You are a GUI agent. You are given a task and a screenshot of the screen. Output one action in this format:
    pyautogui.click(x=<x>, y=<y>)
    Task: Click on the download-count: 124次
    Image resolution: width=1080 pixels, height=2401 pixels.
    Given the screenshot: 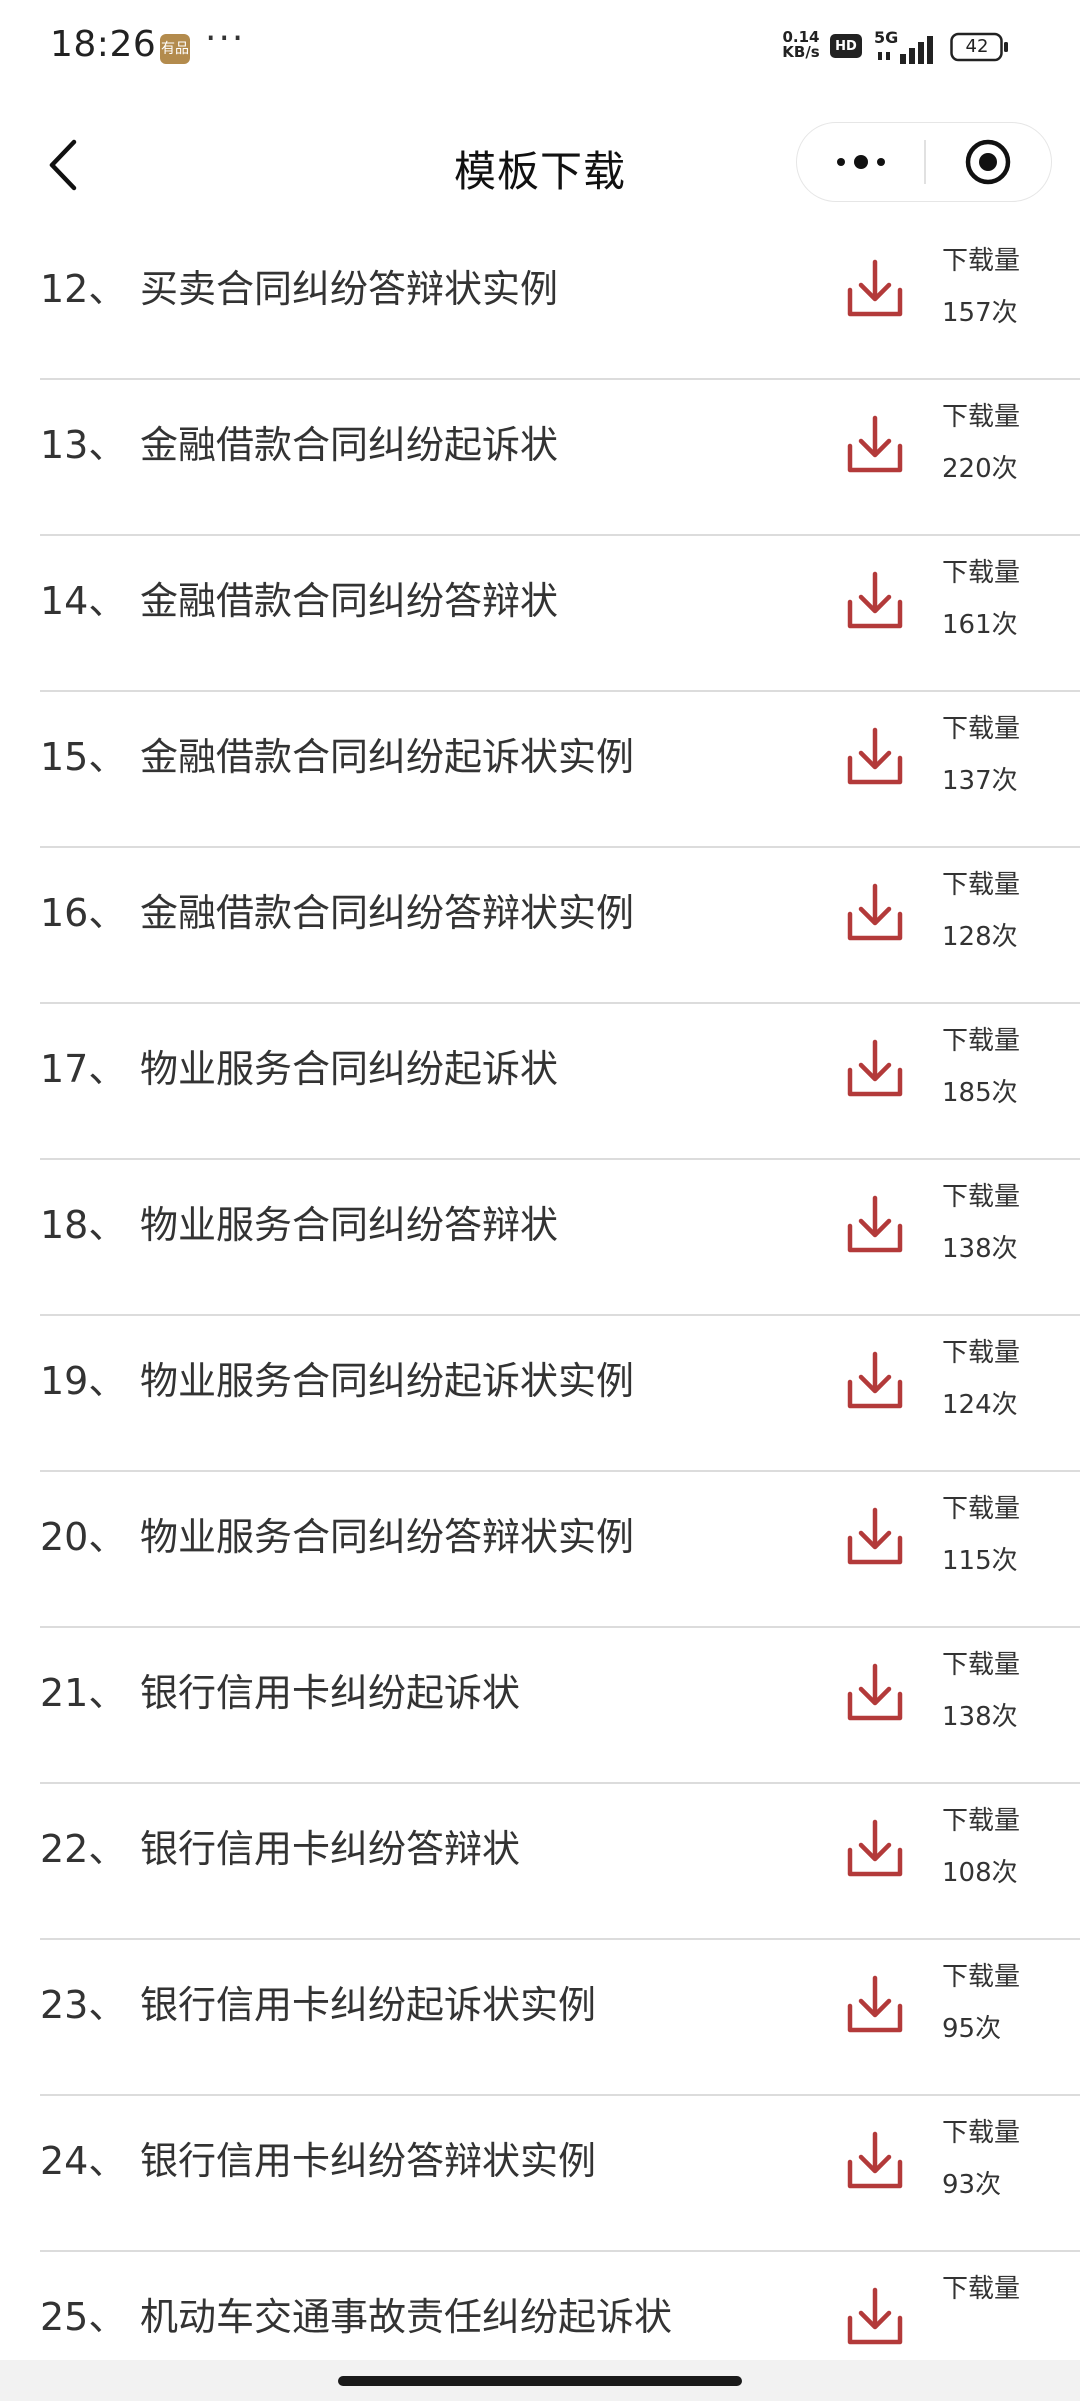 What is the action you would take?
    pyautogui.click(x=980, y=1405)
    